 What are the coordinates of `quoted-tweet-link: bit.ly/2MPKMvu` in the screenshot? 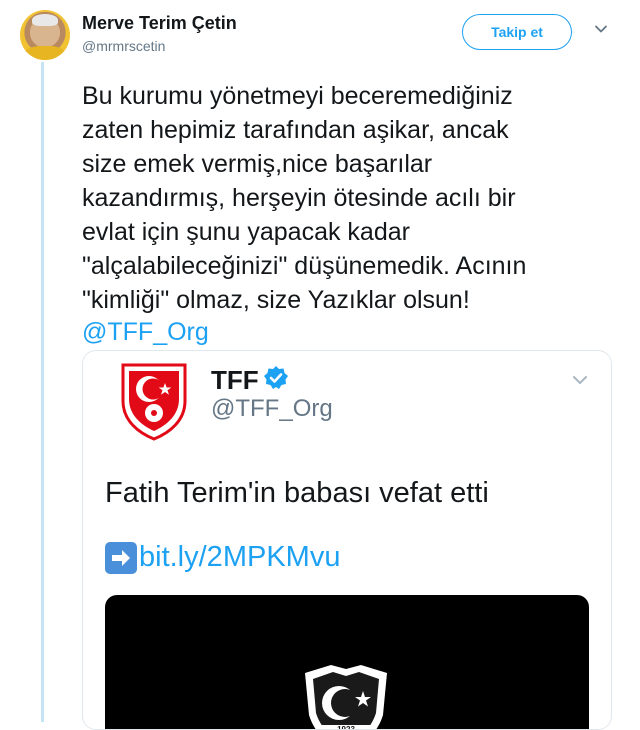 It's located at (222, 557).